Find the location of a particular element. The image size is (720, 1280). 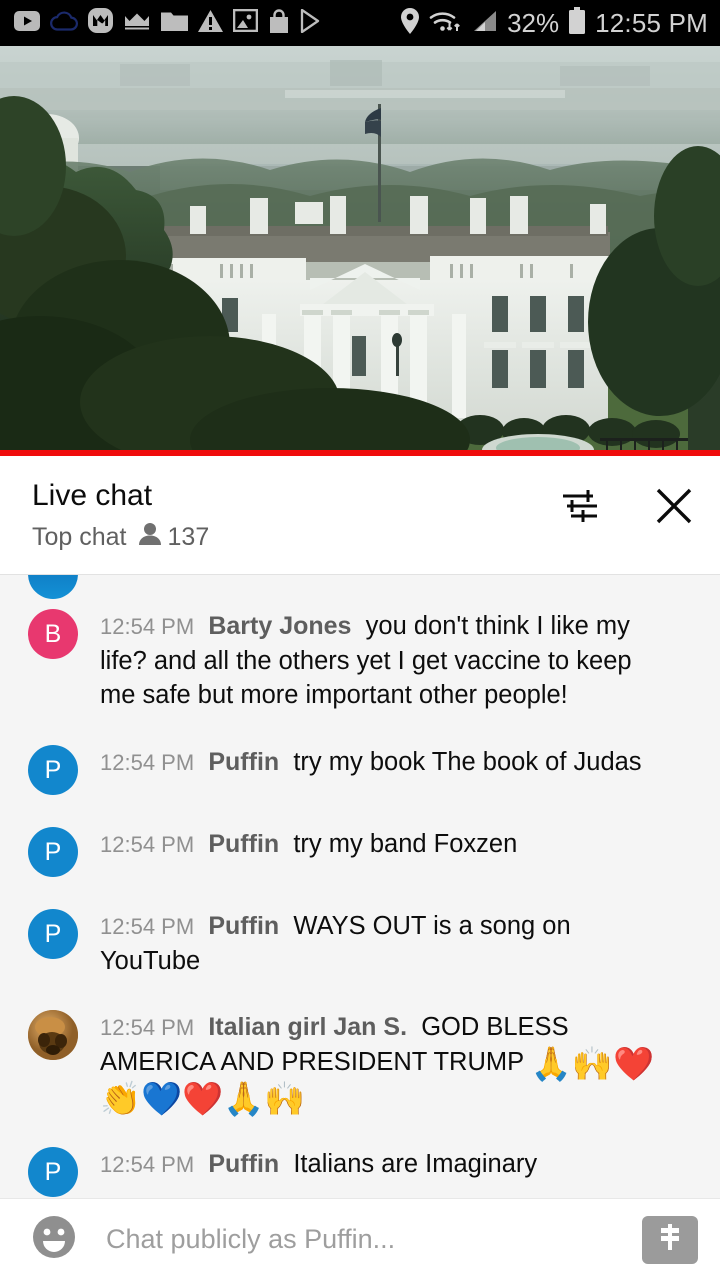

photos-icon is located at coordinates (245, 22).